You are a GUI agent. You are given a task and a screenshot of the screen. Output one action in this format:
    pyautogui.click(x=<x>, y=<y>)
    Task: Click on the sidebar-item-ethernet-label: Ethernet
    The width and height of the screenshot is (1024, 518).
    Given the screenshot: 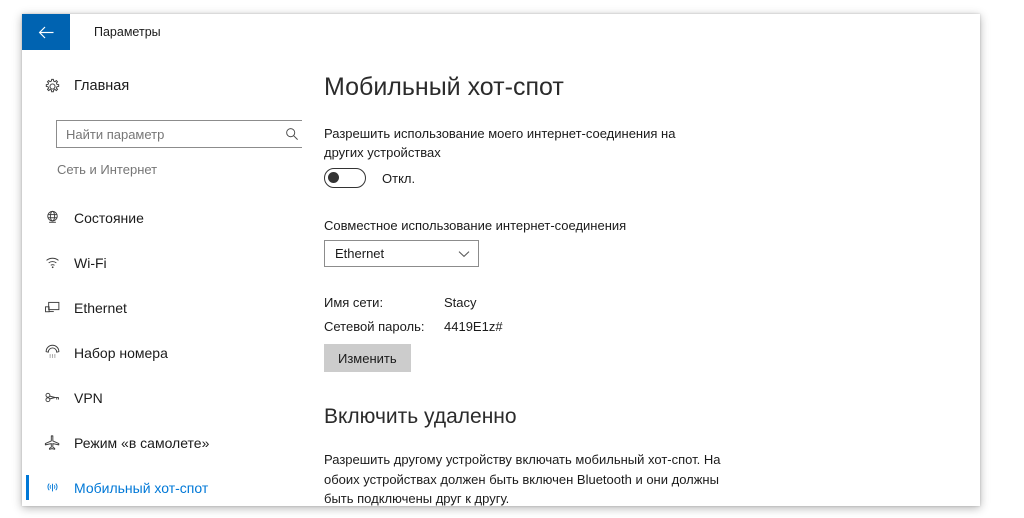 What is the action you would take?
    pyautogui.click(x=100, y=307)
    